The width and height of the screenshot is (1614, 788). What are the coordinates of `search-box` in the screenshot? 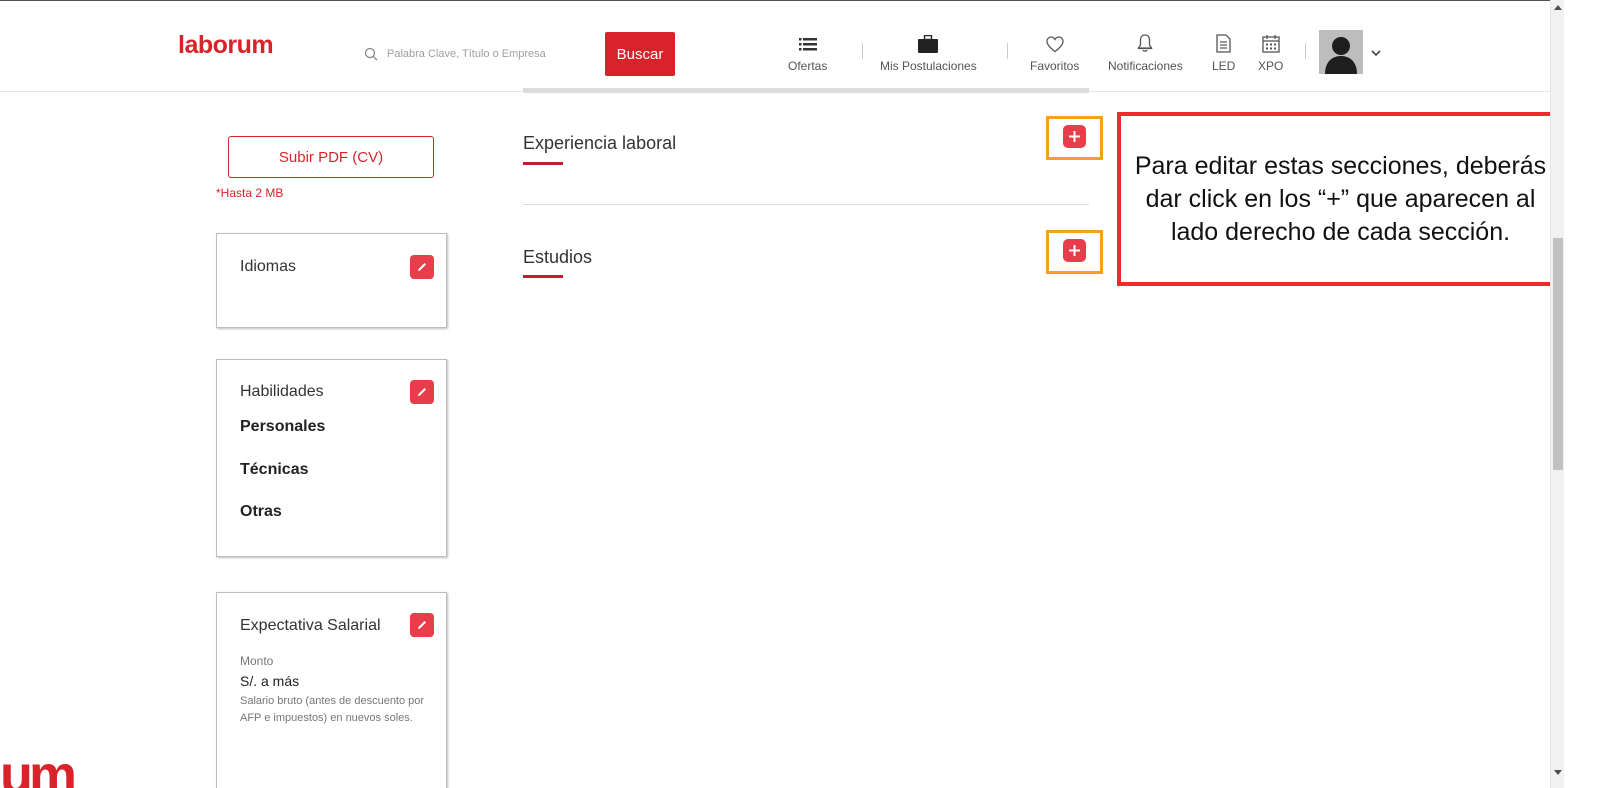 It's located at (480, 54).